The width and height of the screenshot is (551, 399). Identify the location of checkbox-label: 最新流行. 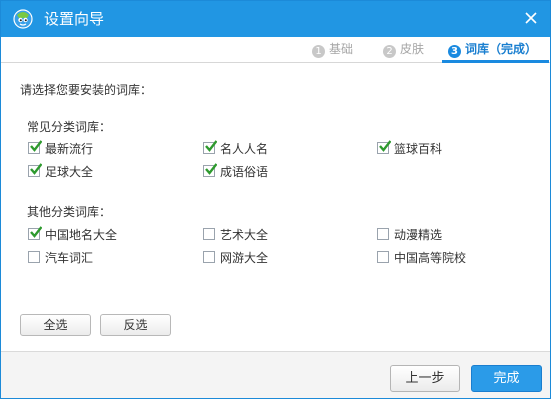
(69, 149).